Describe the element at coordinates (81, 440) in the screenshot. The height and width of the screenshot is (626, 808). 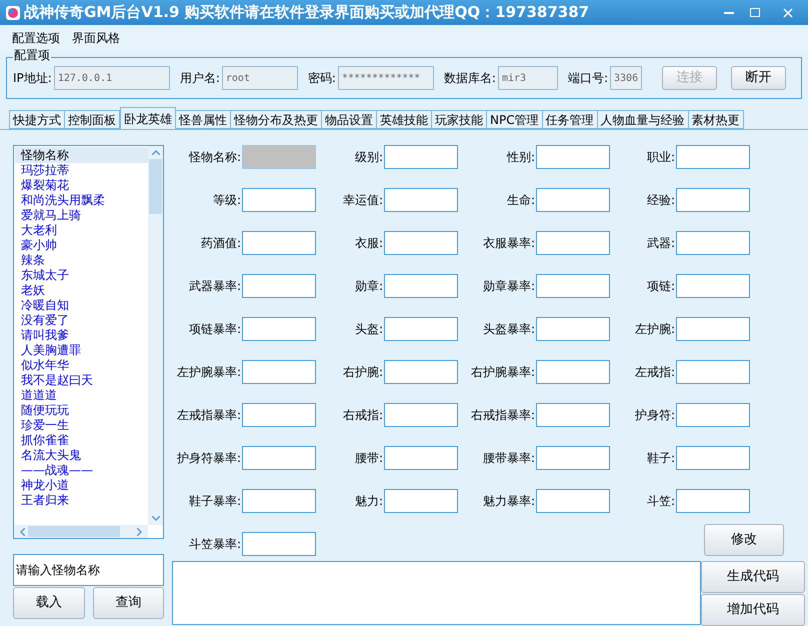
I see `list-item: 抓你雀雀` at that location.